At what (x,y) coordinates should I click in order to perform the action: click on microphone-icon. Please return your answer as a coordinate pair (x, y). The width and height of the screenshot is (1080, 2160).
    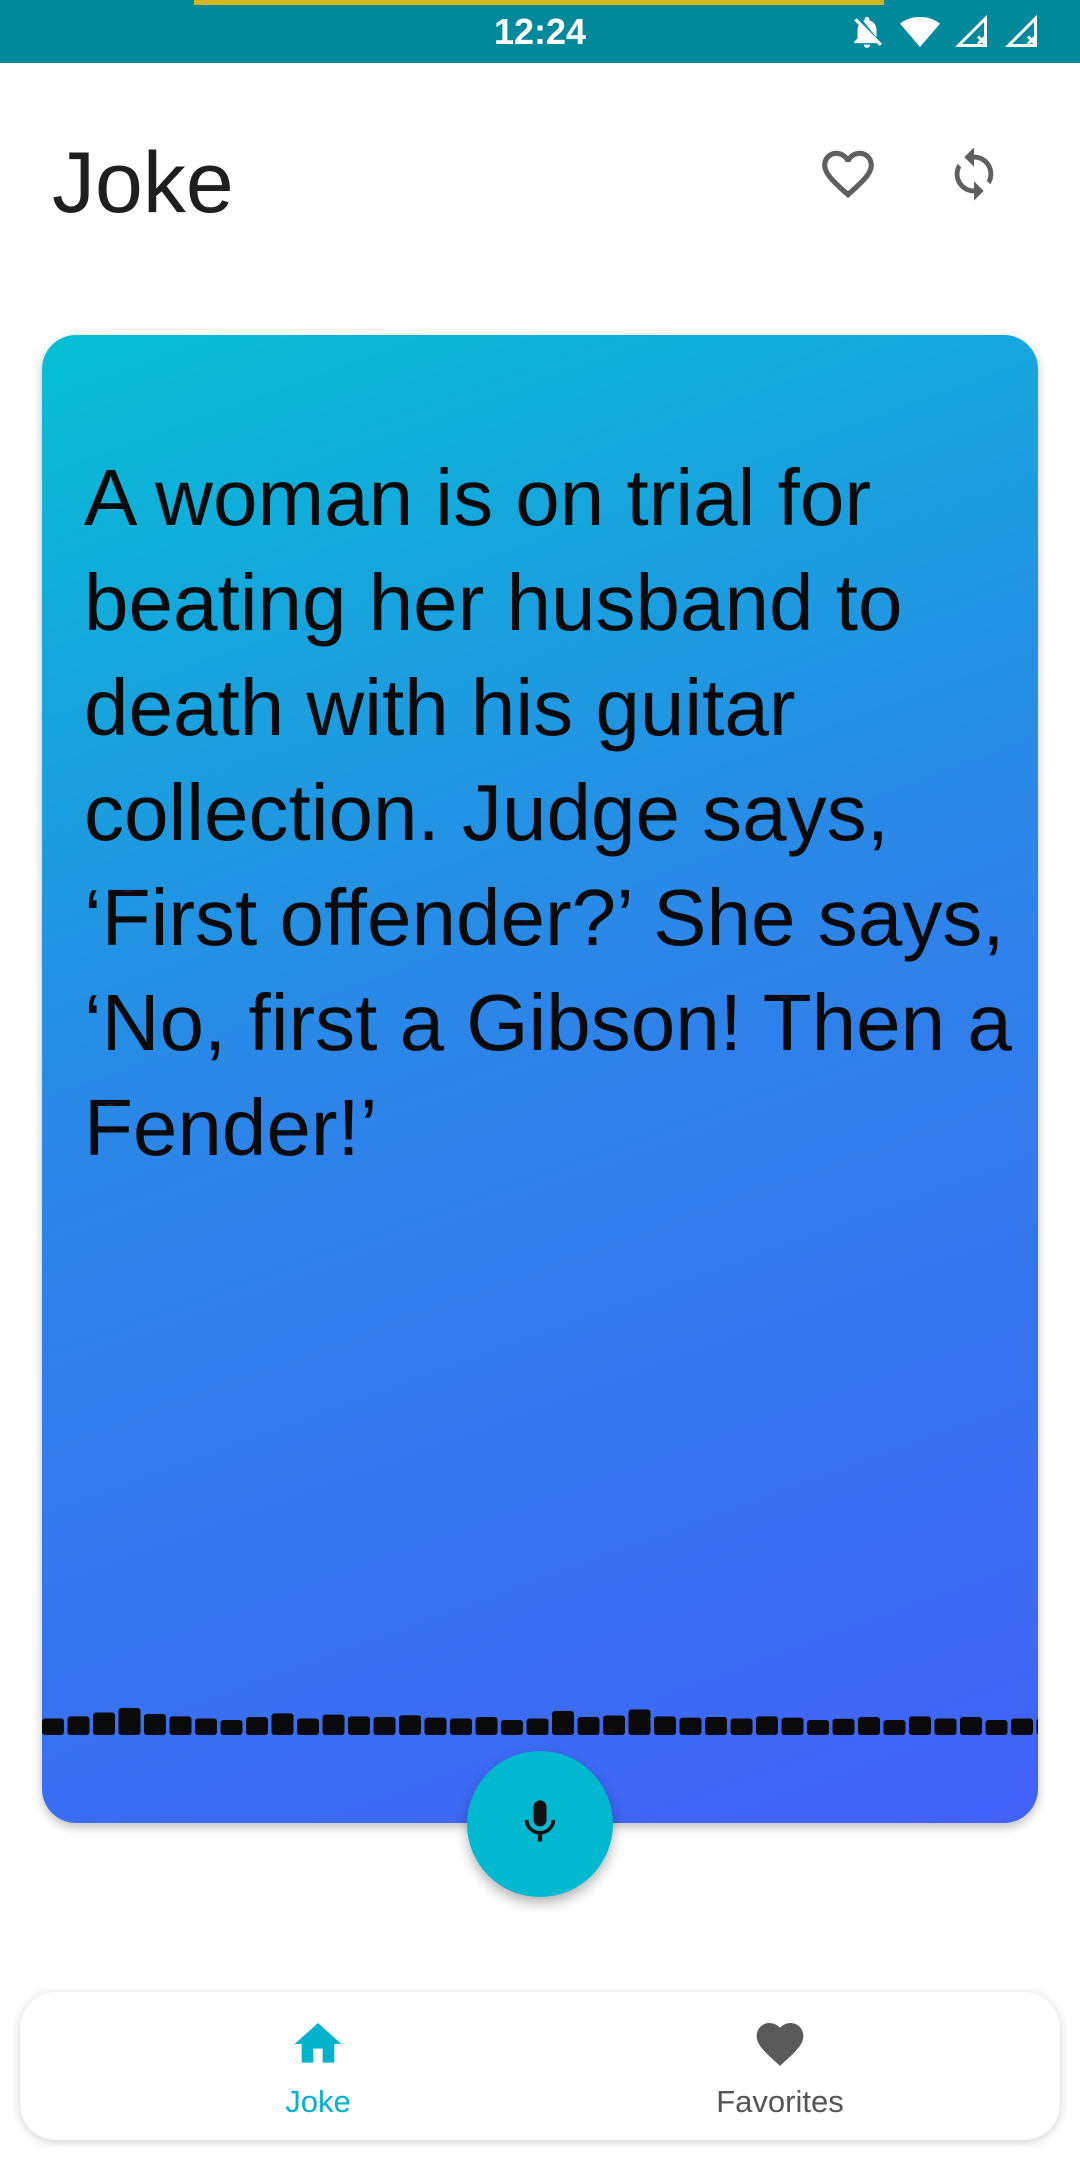
    Looking at the image, I should click on (540, 1824).